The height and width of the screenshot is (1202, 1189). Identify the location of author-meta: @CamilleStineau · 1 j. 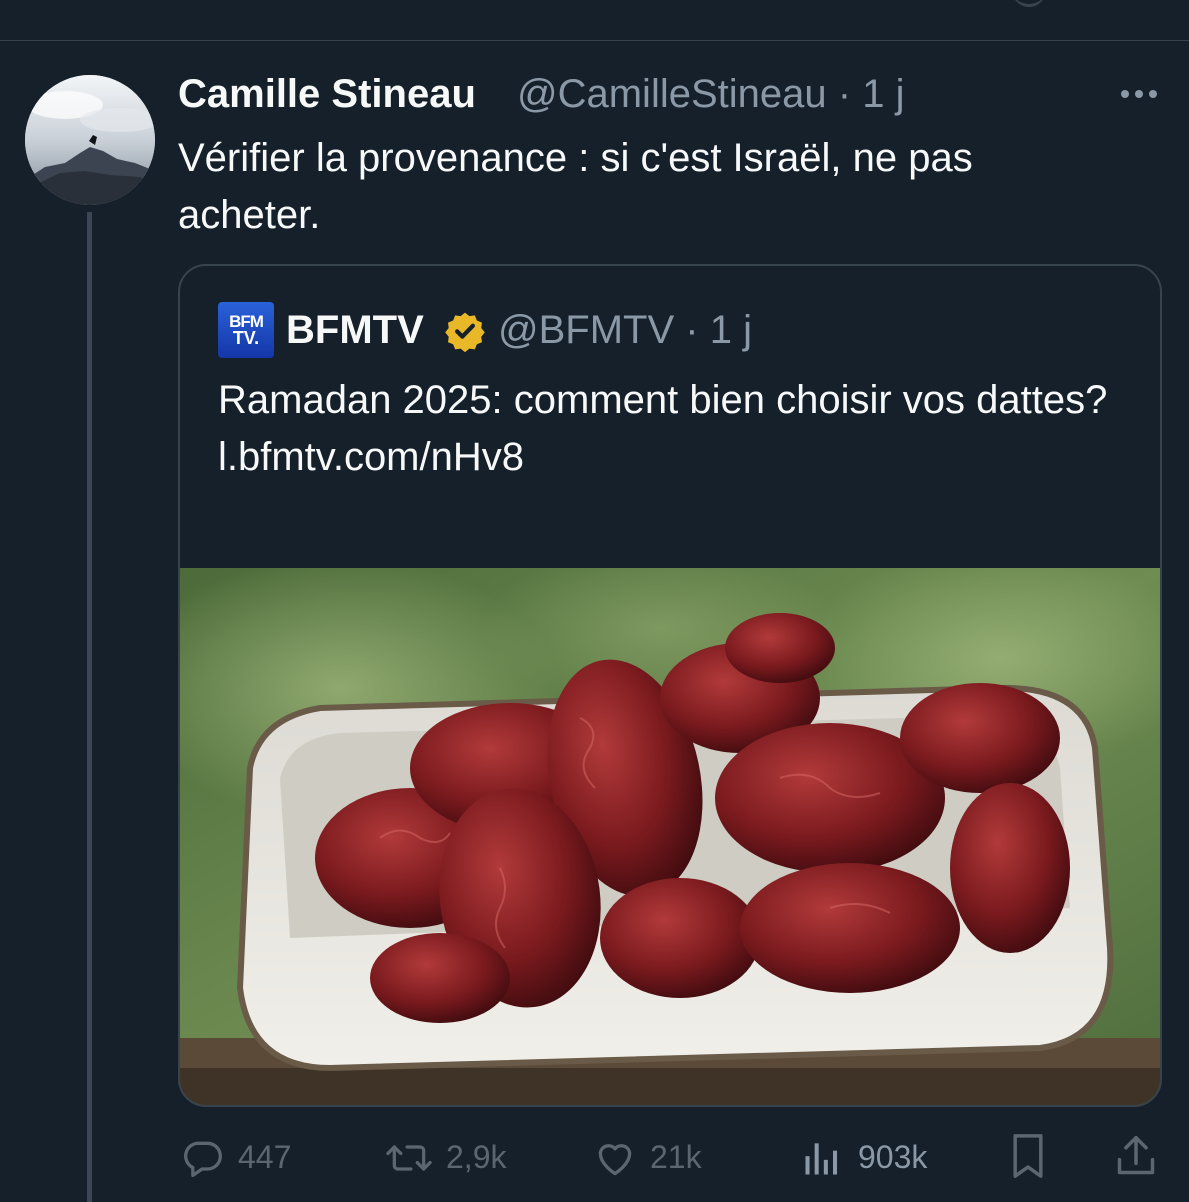
(710, 94).